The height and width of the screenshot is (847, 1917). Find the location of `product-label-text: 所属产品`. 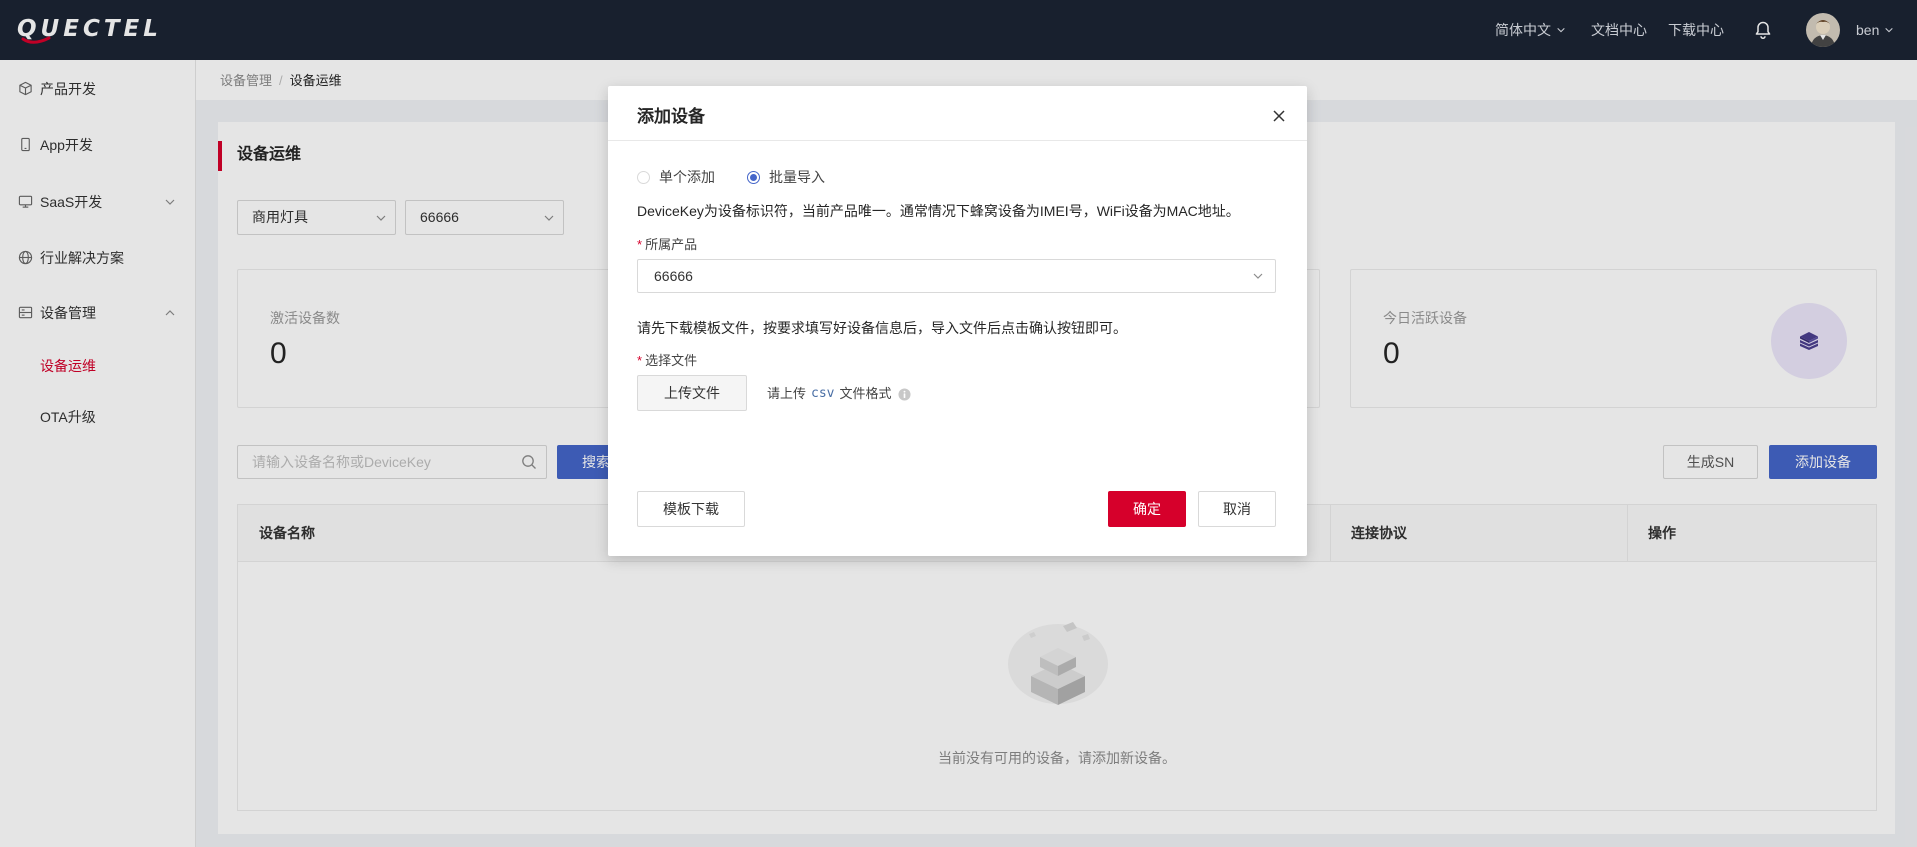

product-label-text: 所属产品 is located at coordinates (671, 244).